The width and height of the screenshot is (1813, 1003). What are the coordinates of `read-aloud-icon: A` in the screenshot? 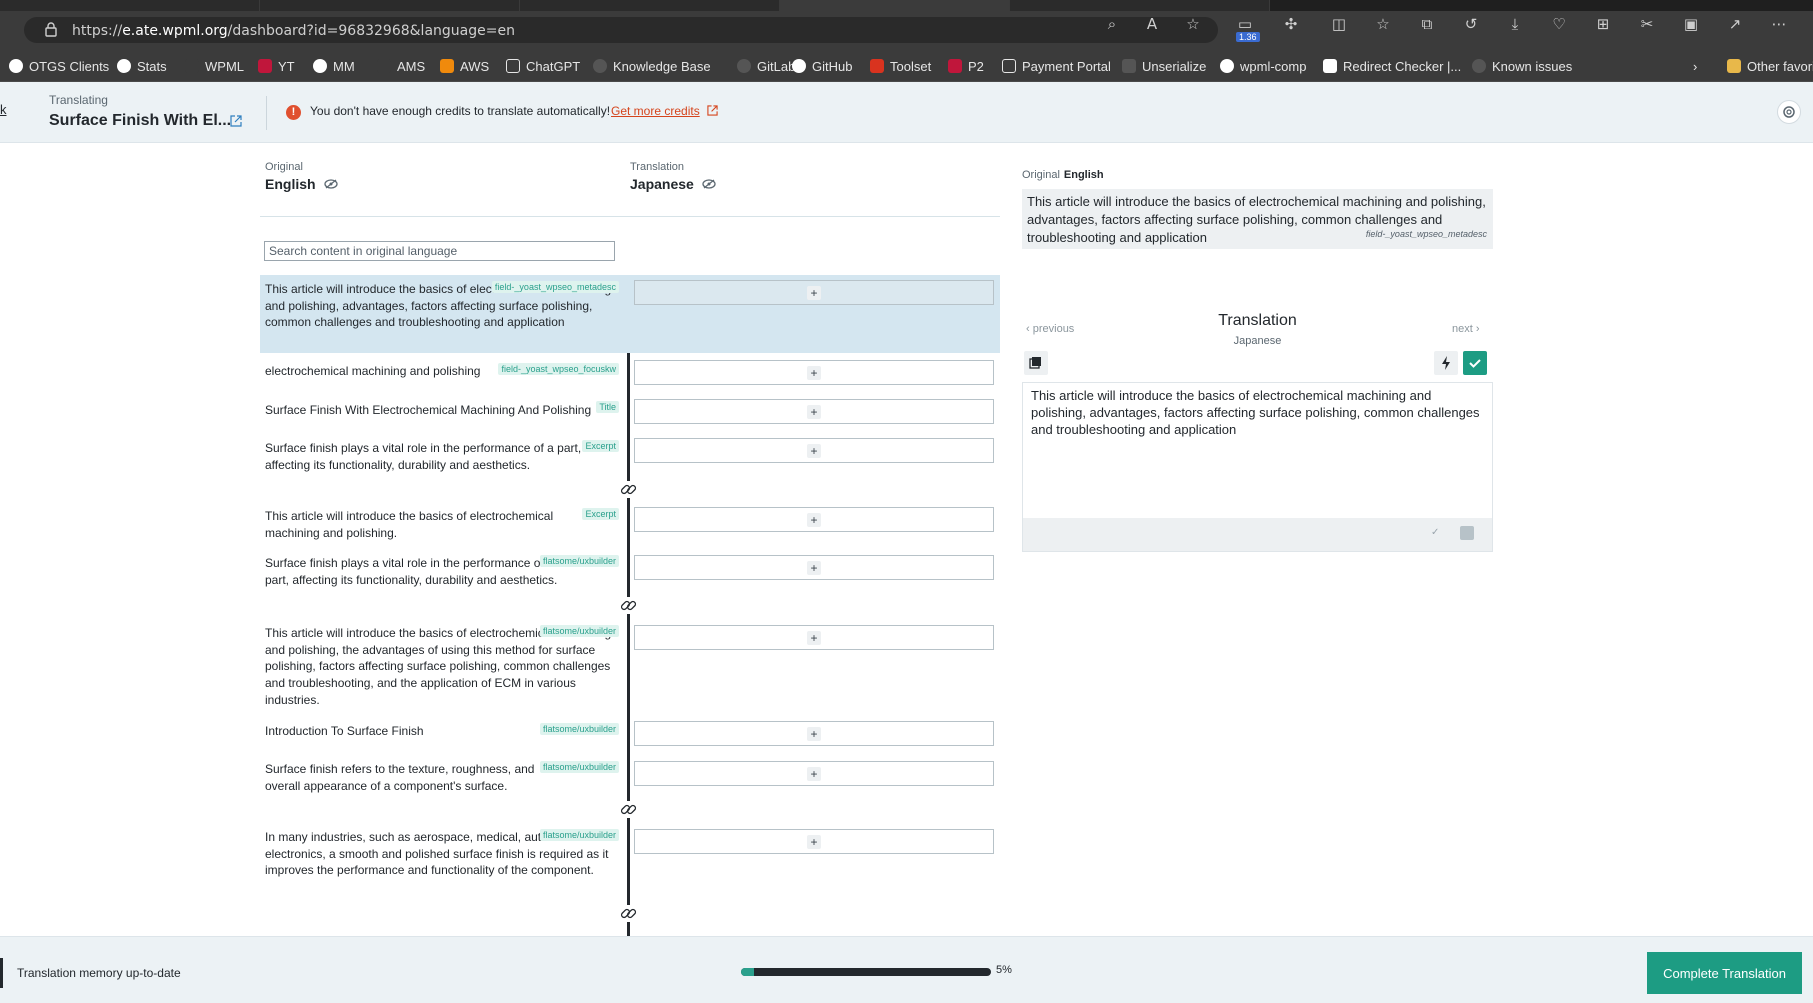 It's located at (1152, 24).